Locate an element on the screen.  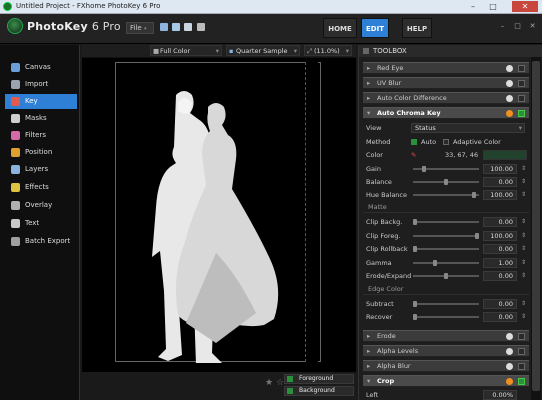
tab-help: HELP is located at coordinates (417, 28).